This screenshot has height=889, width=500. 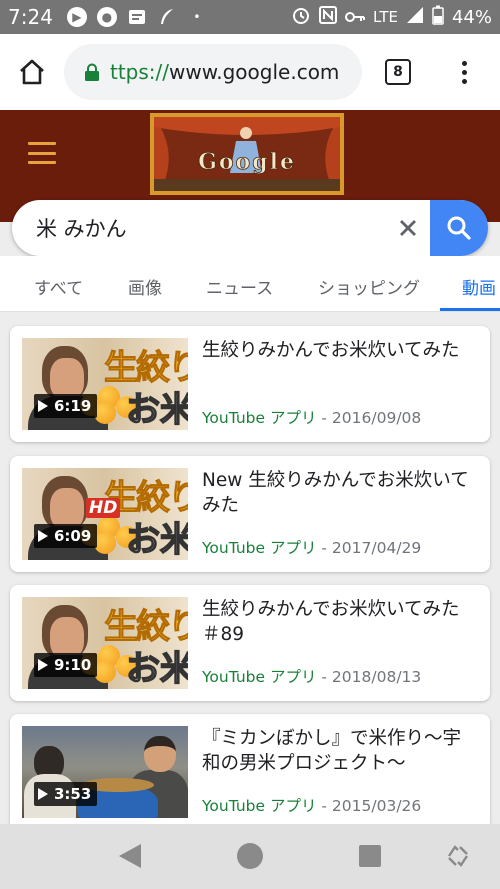 What do you see at coordinates (301, 17) in the screenshot?
I see `alarm-icon` at bounding box center [301, 17].